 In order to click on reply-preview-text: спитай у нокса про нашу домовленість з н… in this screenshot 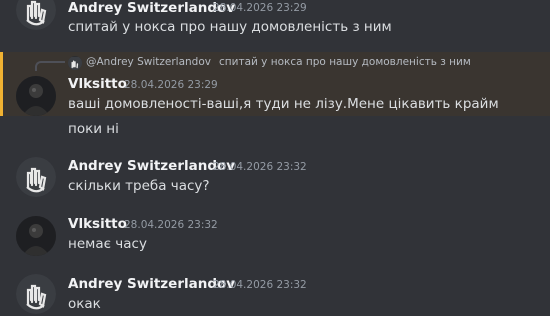, I will do `click(345, 62)`.